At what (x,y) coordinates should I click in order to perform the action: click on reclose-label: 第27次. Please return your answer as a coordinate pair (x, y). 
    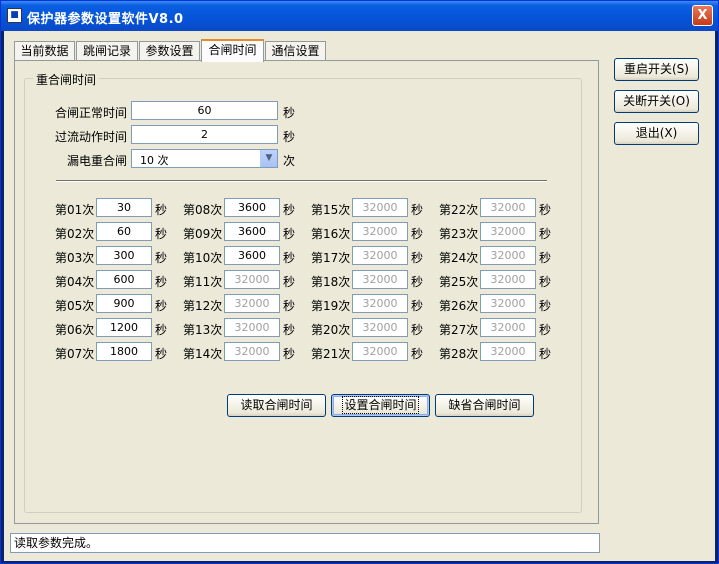
    Looking at the image, I should click on (459, 330).